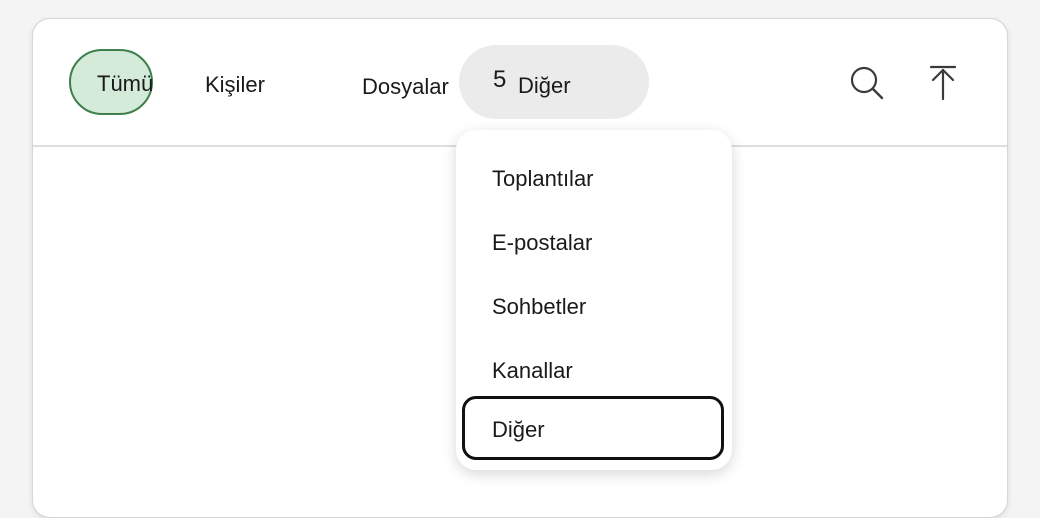 The height and width of the screenshot is (518, 1040). I want to click on menu-item-label: E-postalar, so click(542, 242).